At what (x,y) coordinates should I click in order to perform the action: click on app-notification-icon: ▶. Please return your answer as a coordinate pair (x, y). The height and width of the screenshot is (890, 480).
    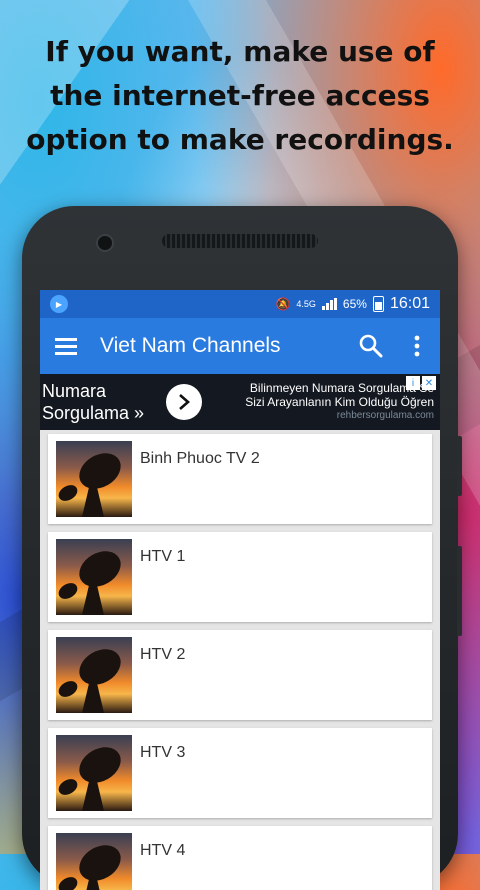
    Looking at the image, I should click on (59, 304).